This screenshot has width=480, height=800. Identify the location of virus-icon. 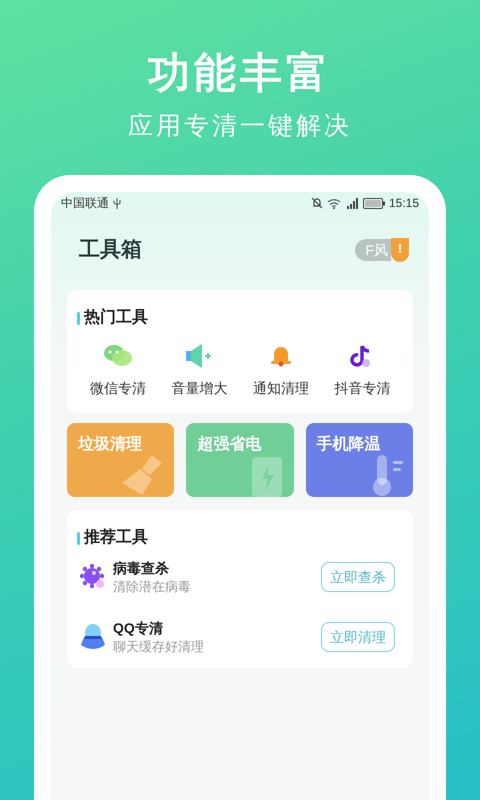
(93, 577).